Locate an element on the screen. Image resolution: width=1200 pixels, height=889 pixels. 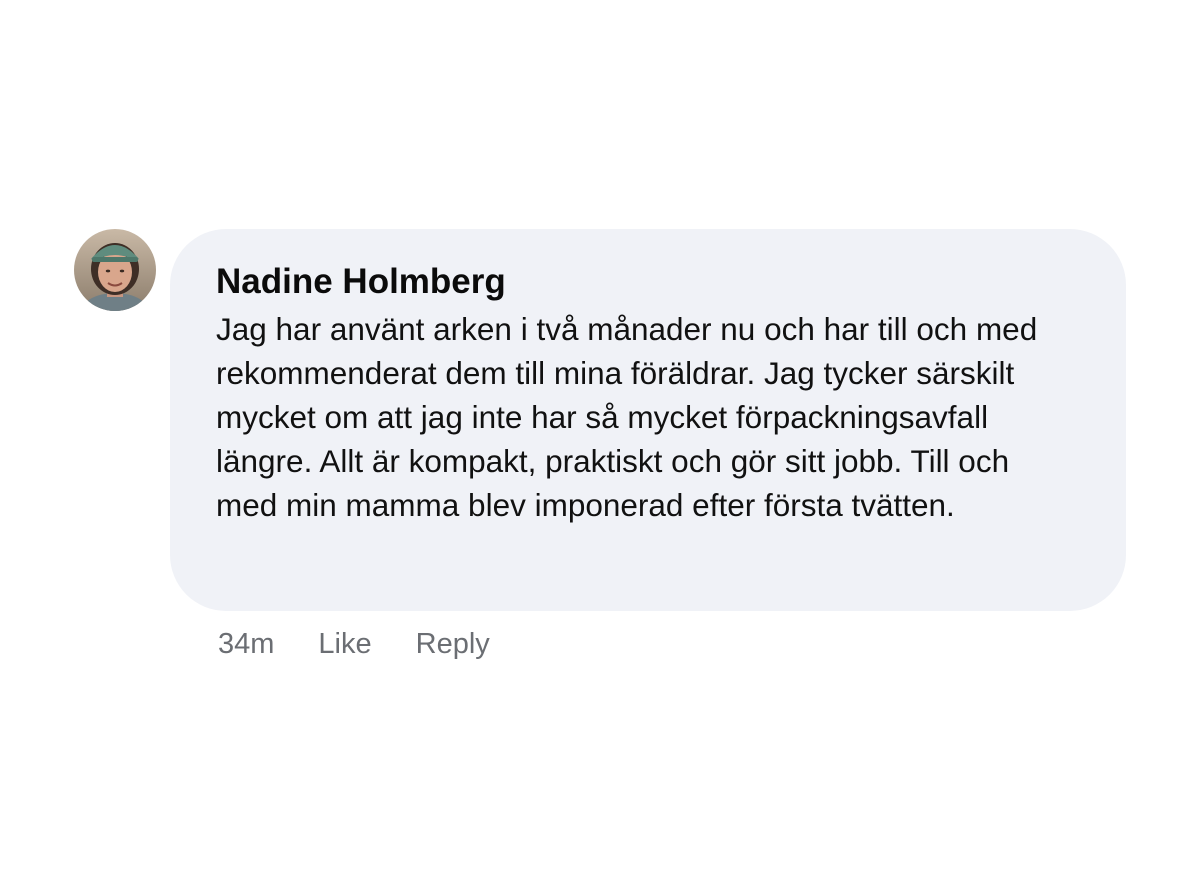
like-button: Like is located at coordinates (344, 644).